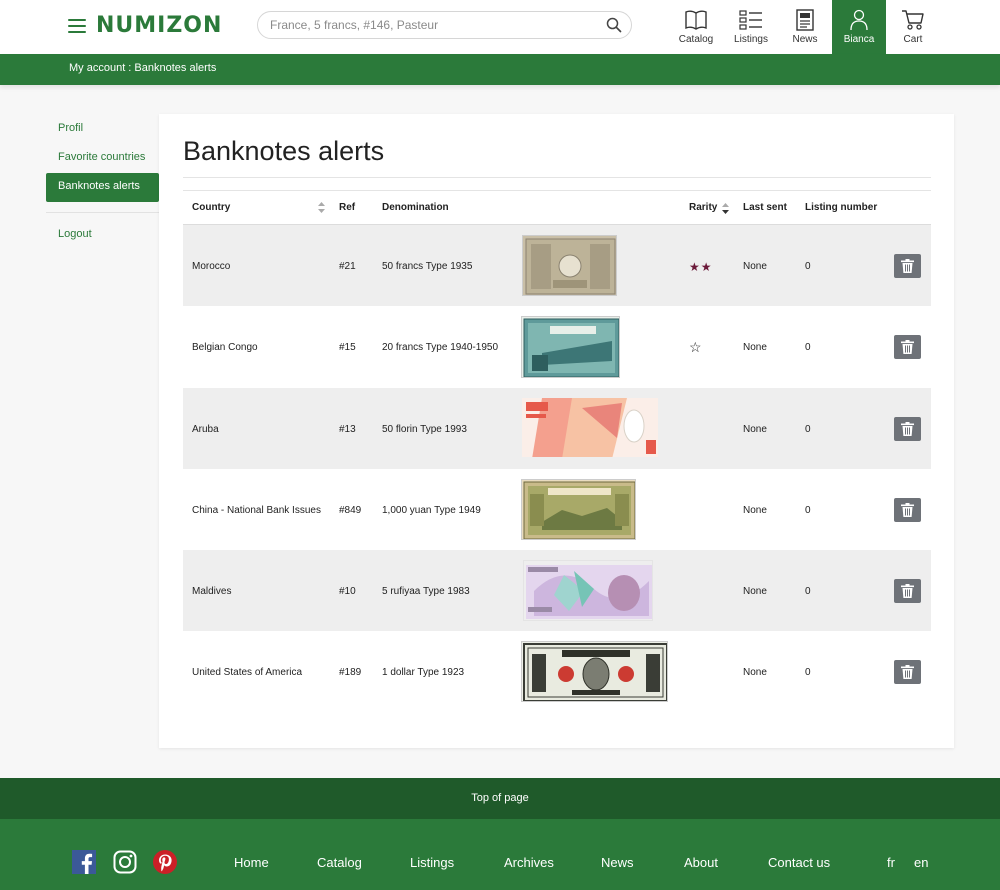 This screenshot has height=890, width=1000. I want to click on sidebar-item-banknotes-alerts: Banknotes alerts, so click(102, 187).